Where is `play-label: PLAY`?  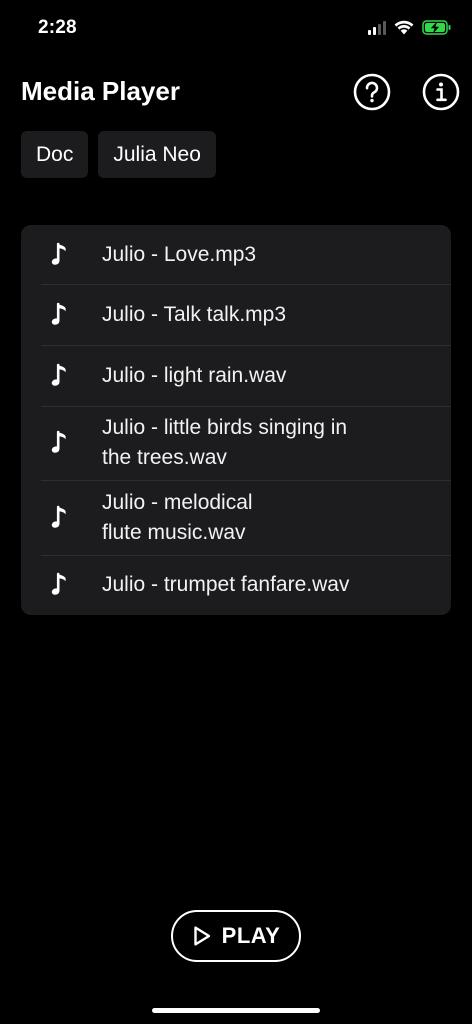
play-label: PLAY is located at coordinates (251, 935).